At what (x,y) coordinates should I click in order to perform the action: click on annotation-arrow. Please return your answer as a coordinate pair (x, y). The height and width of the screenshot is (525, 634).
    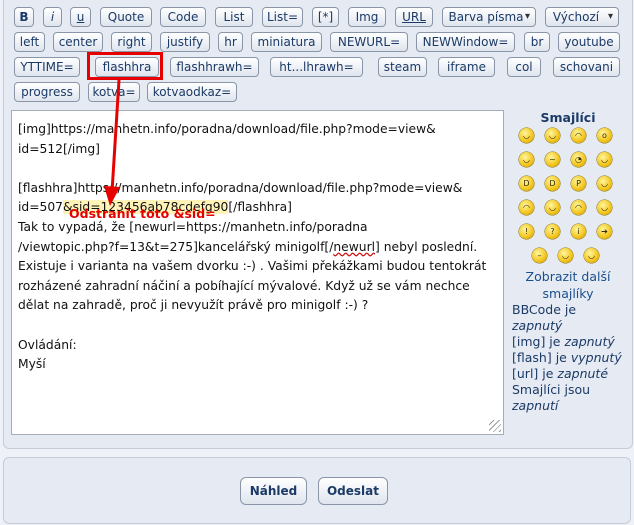
    Looking at the image, I should click on (112, 142).